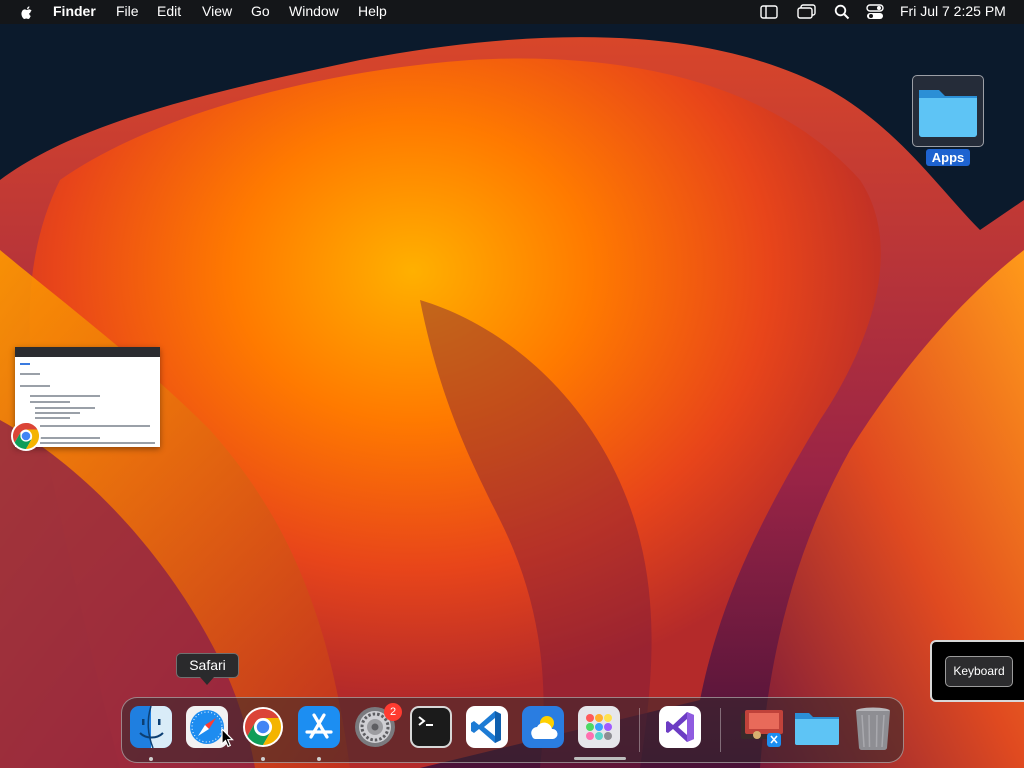 This screenshot has width=1024, height=768. Describe the element at coordinates (372, 11) in the screenshot. I see `menu-help: Help` at that location.